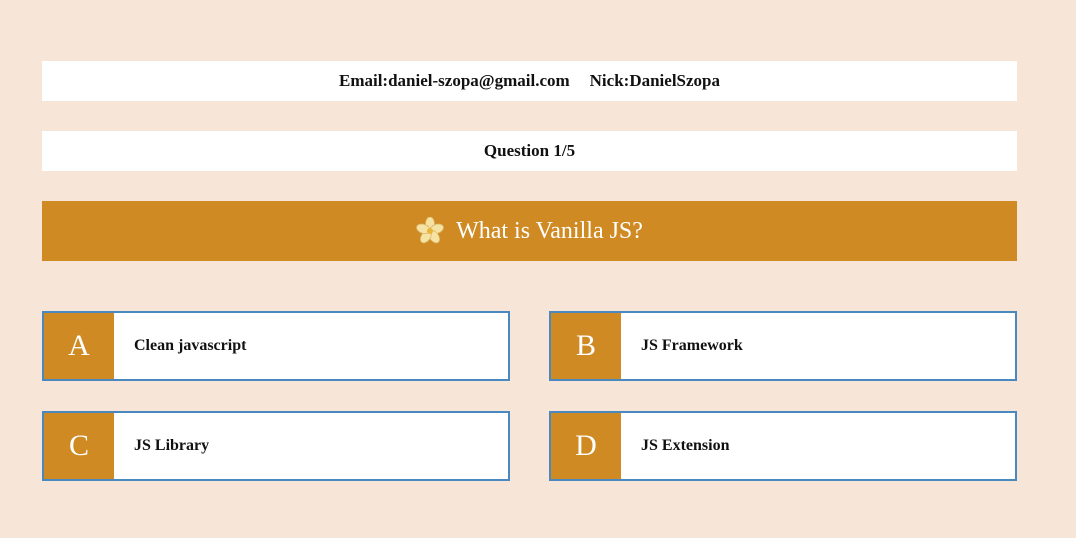 The height and width of the screenshot is (538, 1076). What do you see at coordinates (692, 345) in the screenshot?
I see `answer-text: JS Framework` at bounding box center [692, 345].